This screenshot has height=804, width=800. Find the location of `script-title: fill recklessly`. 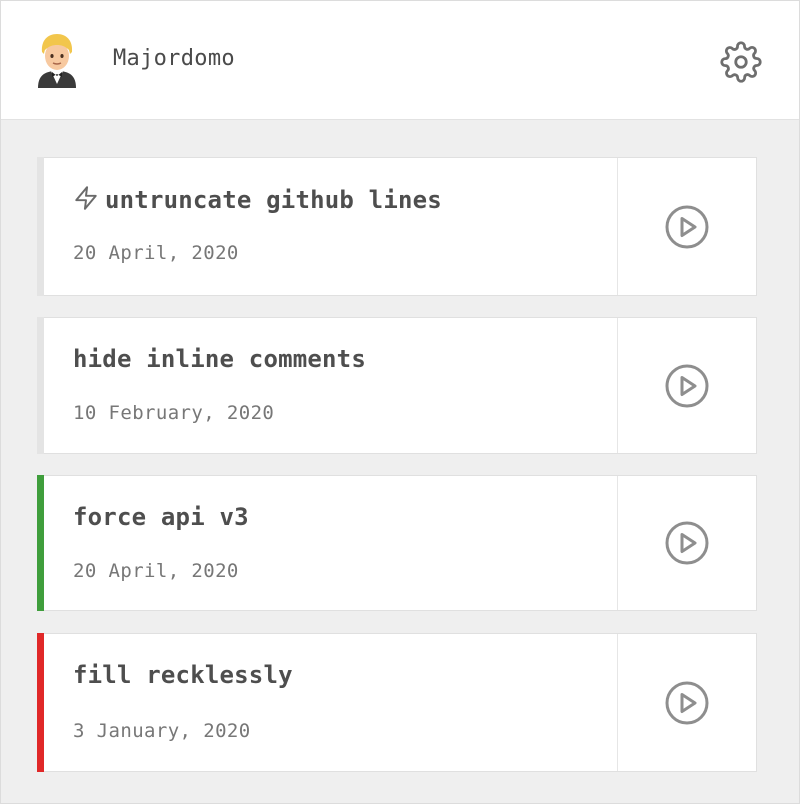

script-title: fill recklessly is located at coordinates (183, 675).